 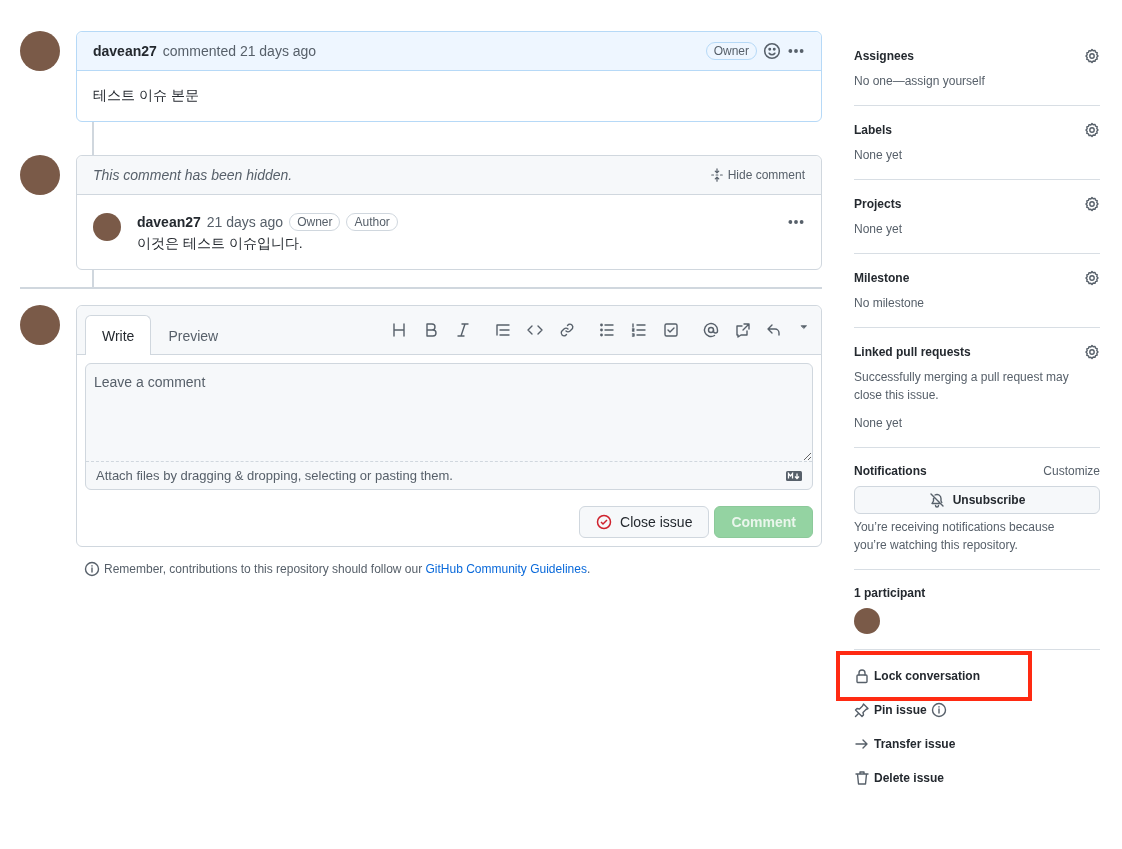 What do you see at coordinates (804, 327) in the screenshot?
I see `caret-icon` at bounding box center [804, 327].